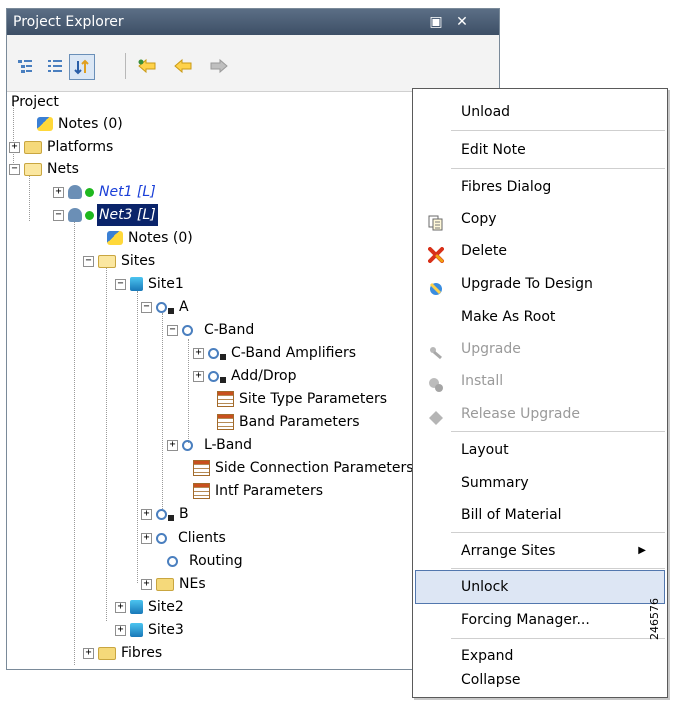 This screenshot has width=677, height=702. Describe the element at coordinates (151, 238) in the screenshot. I see `tree-item-net3-notes: Notes (0)` at that location.